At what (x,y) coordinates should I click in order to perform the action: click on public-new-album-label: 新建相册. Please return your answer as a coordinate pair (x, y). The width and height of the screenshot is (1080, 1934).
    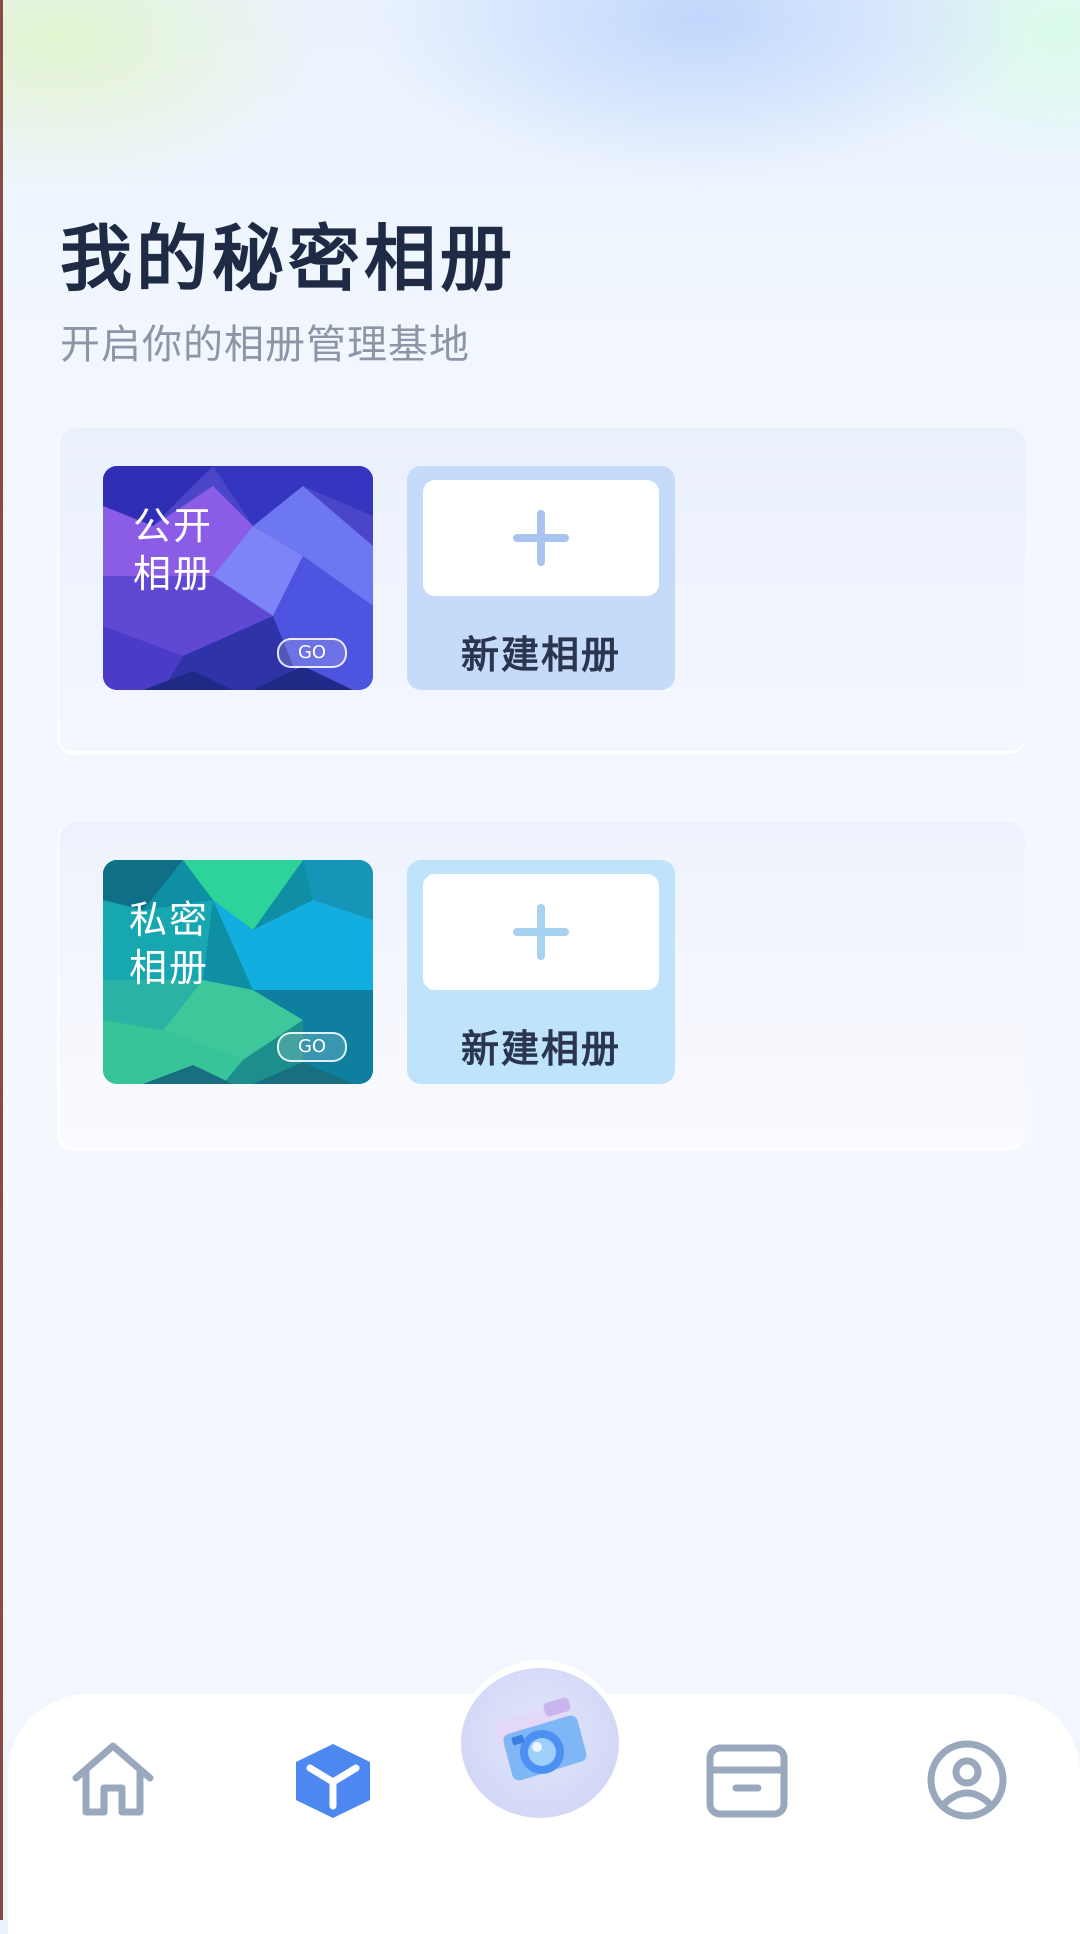
    Looking at the image, I should click on (540, 655).